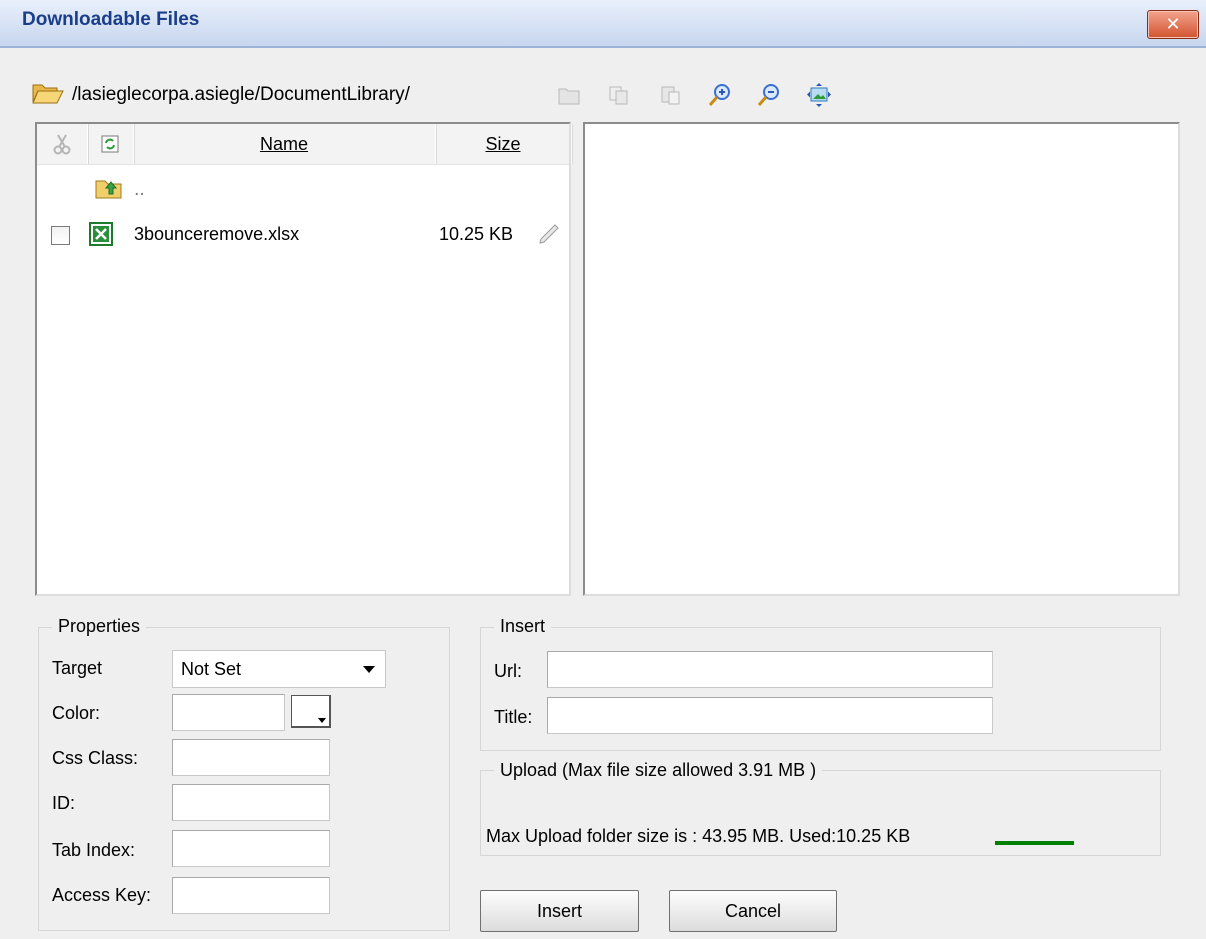  What do you see at coordinates (720, 95) in the screenshot?
I see `zoom-in-icon` at bounding box center [720, 95].